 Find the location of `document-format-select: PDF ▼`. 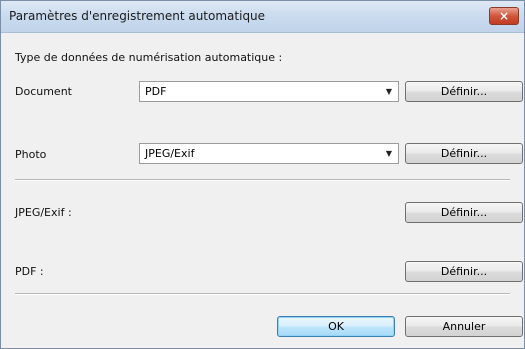

document-format-select: PDF ▼ is located at coordinates (269, 91).